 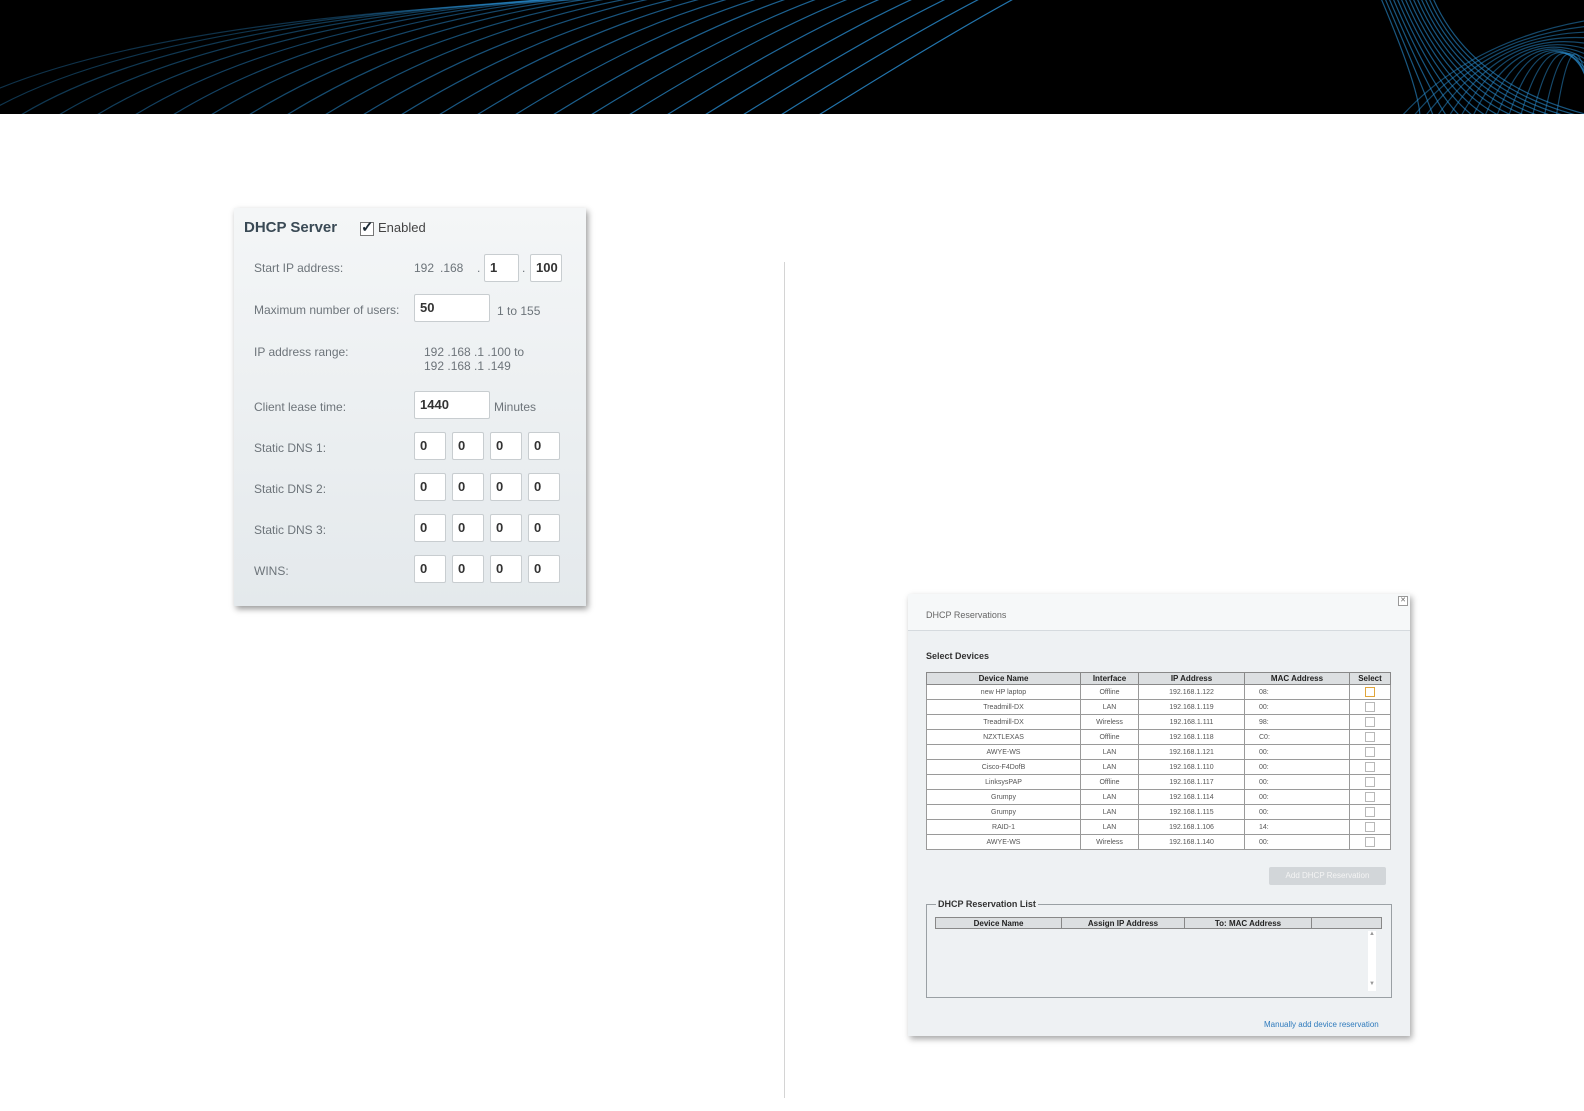 What do you see at coordinates (290, 489) in the screenshot?
I see `dns2-label: Static DNS 2:` at bounding box center [290, 489].